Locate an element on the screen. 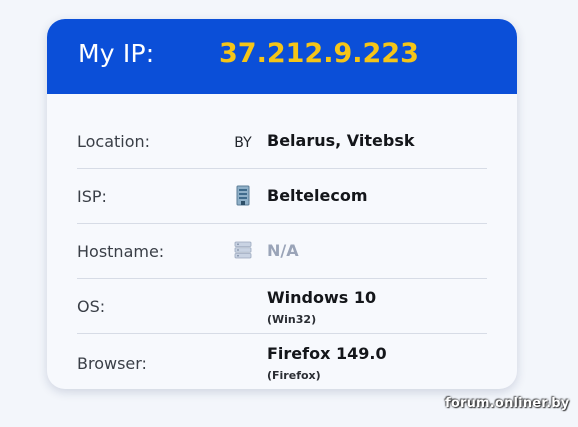  country-code: BY is located at coordinates (243, 143).